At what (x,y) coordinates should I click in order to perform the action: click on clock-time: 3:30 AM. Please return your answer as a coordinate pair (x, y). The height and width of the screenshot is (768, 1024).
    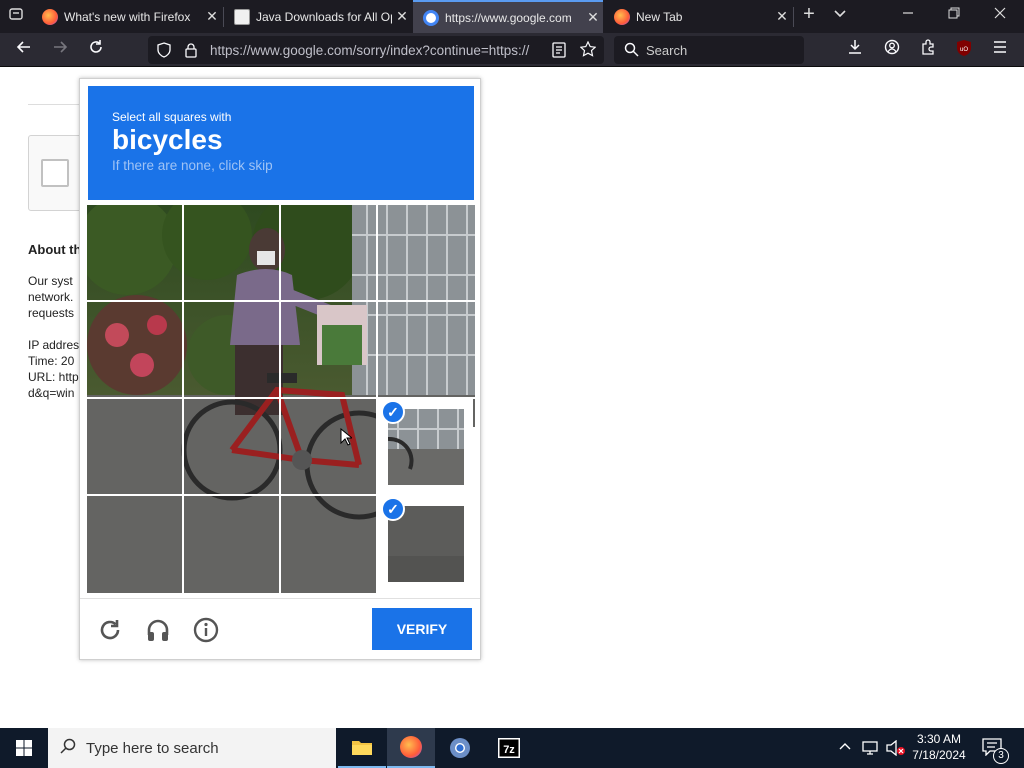
    Looking at the image, I should click on (939, 739).